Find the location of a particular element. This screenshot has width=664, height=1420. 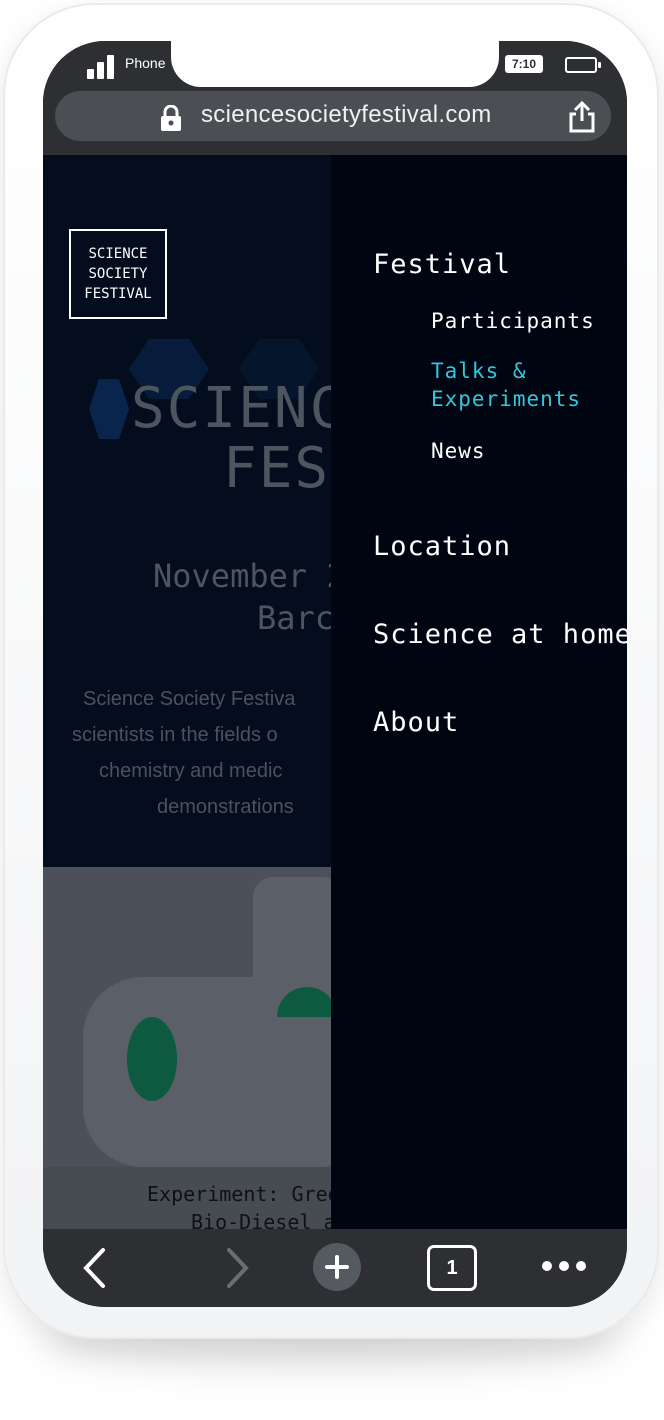

leaf-logo-image is located at coordinates (152, 1059).